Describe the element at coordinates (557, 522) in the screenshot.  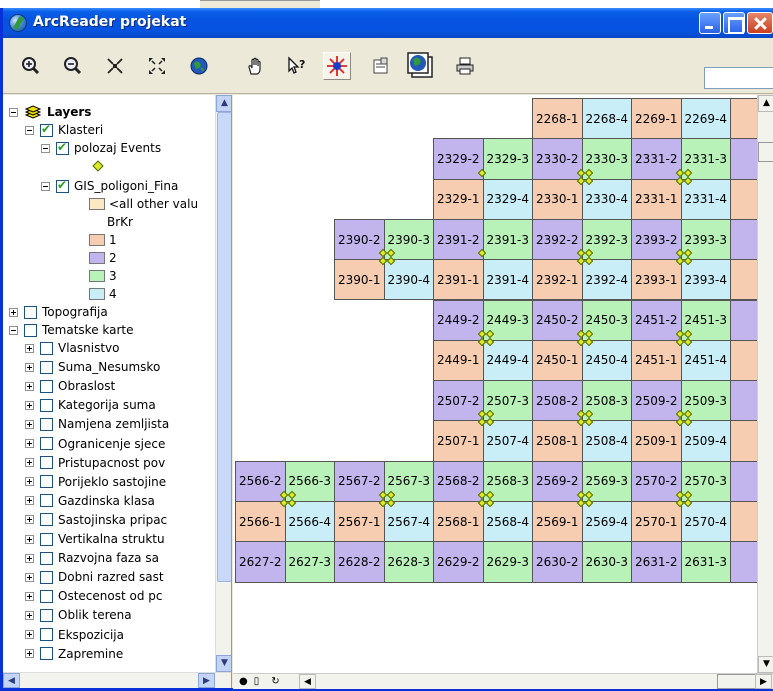
I see `grid-cell: 2569-1` at that location.